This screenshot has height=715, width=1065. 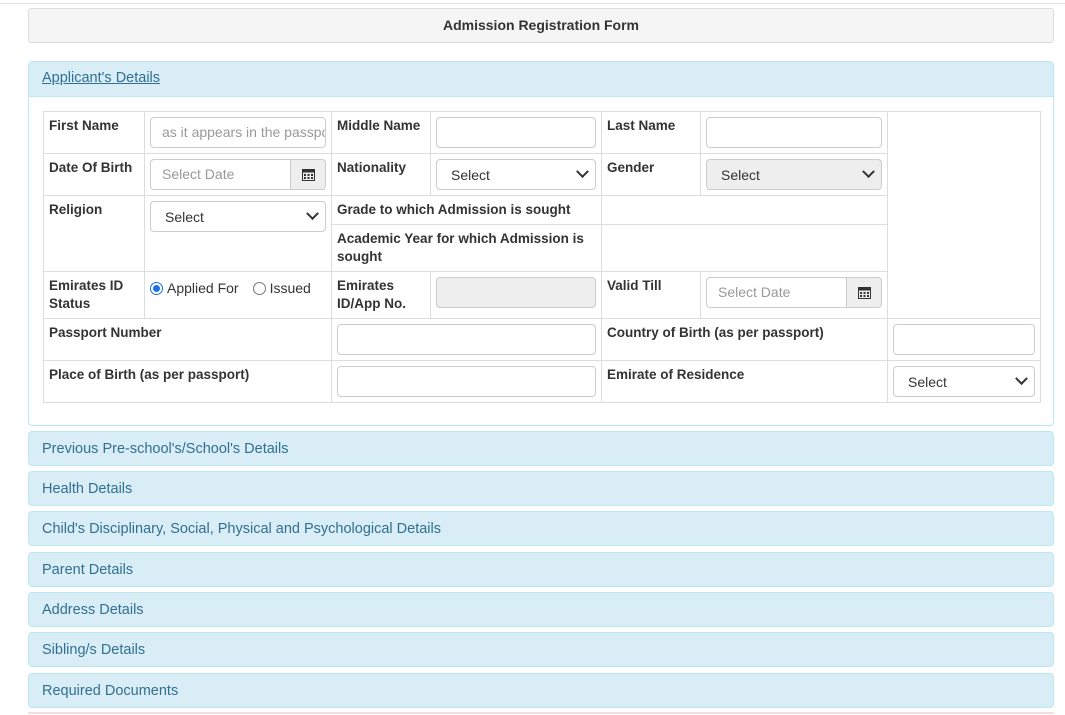 I want to click on country-birth-label: Country of Birth (as per passport), so click(x=744, y=339).